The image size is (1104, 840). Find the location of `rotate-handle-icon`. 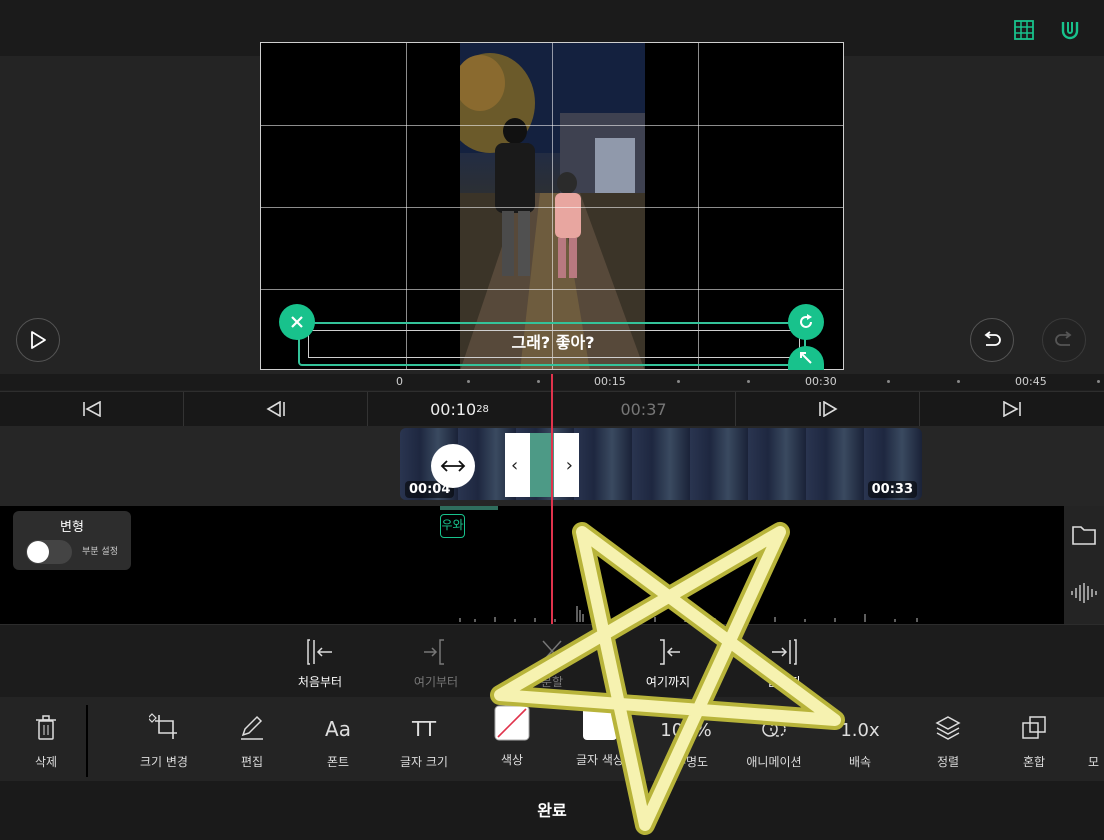

rotate-handle-icon is located at coordinates (806, 322).